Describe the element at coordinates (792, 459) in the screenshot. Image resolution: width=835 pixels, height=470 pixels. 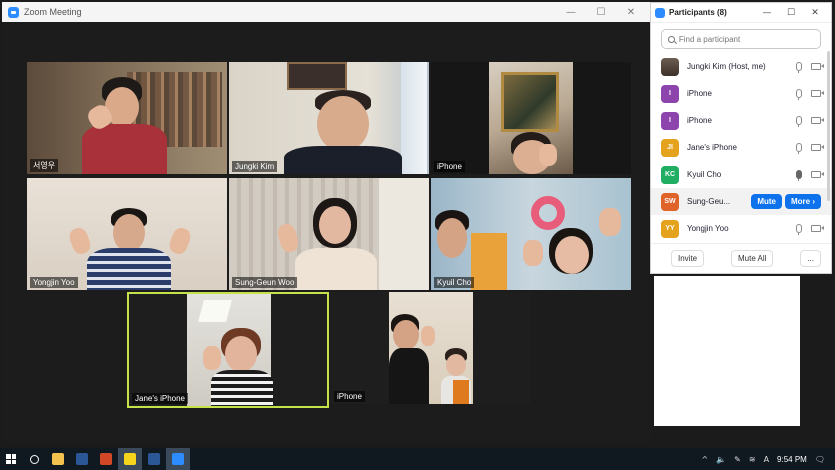
I see `clock: 9:54 PM` at that location.